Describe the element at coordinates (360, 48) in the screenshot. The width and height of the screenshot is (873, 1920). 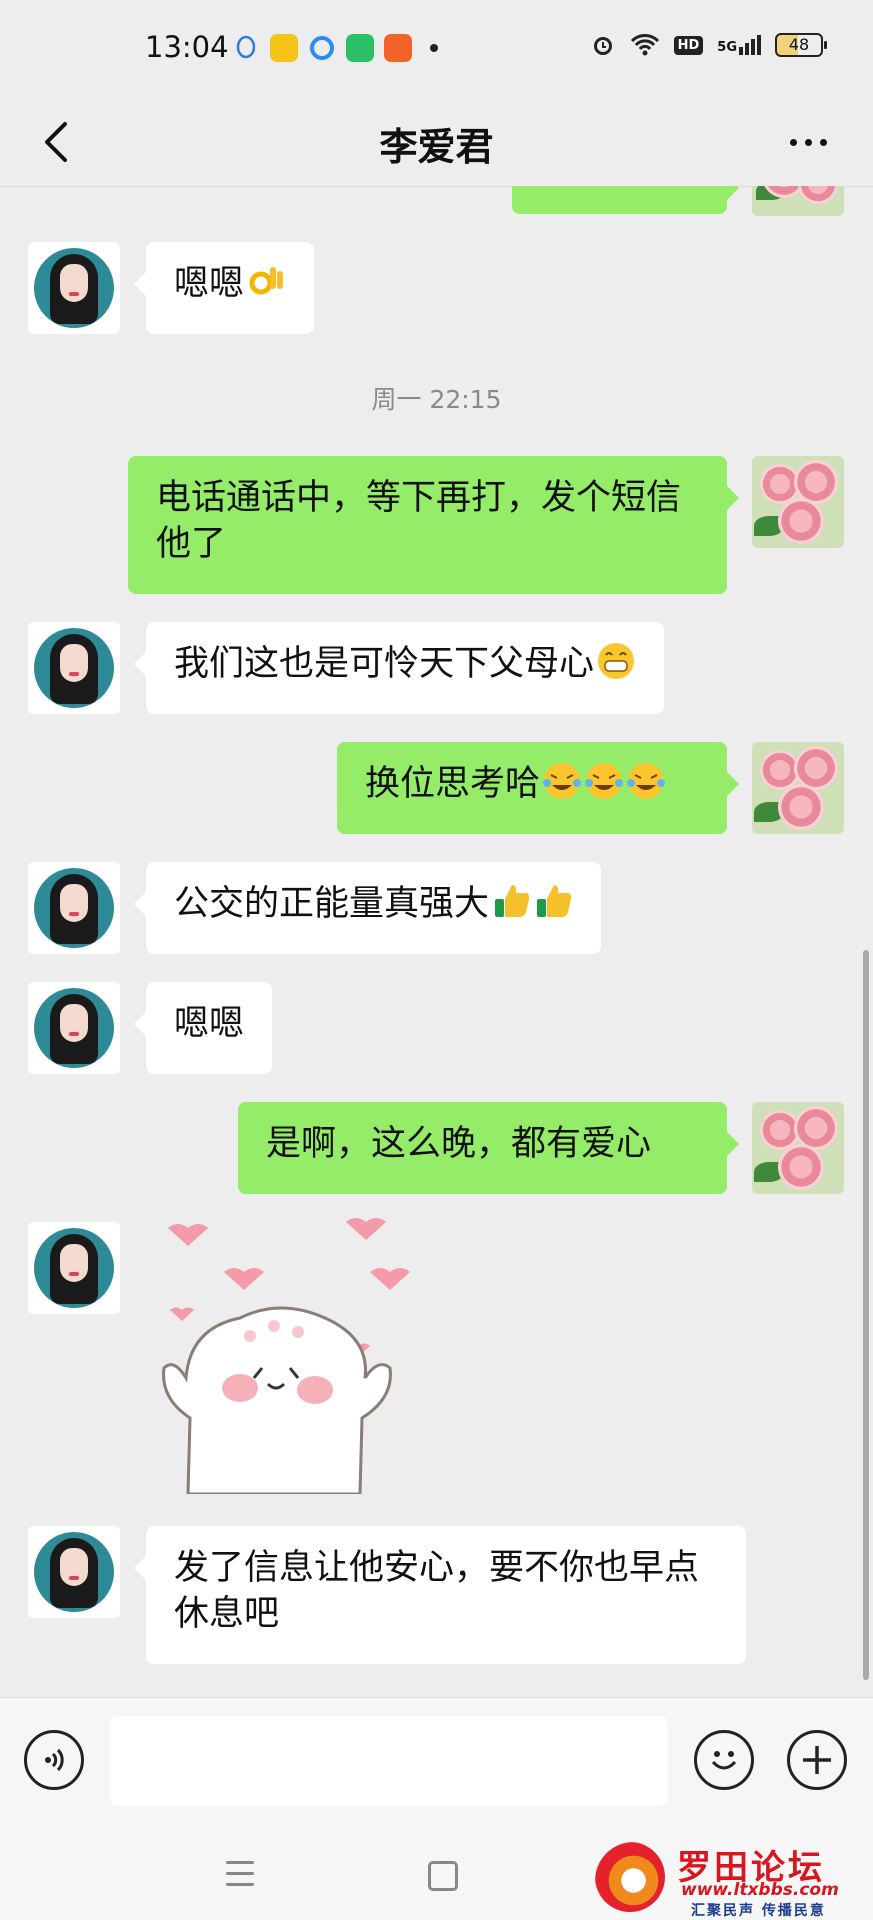
I see `message-icon` at that location.